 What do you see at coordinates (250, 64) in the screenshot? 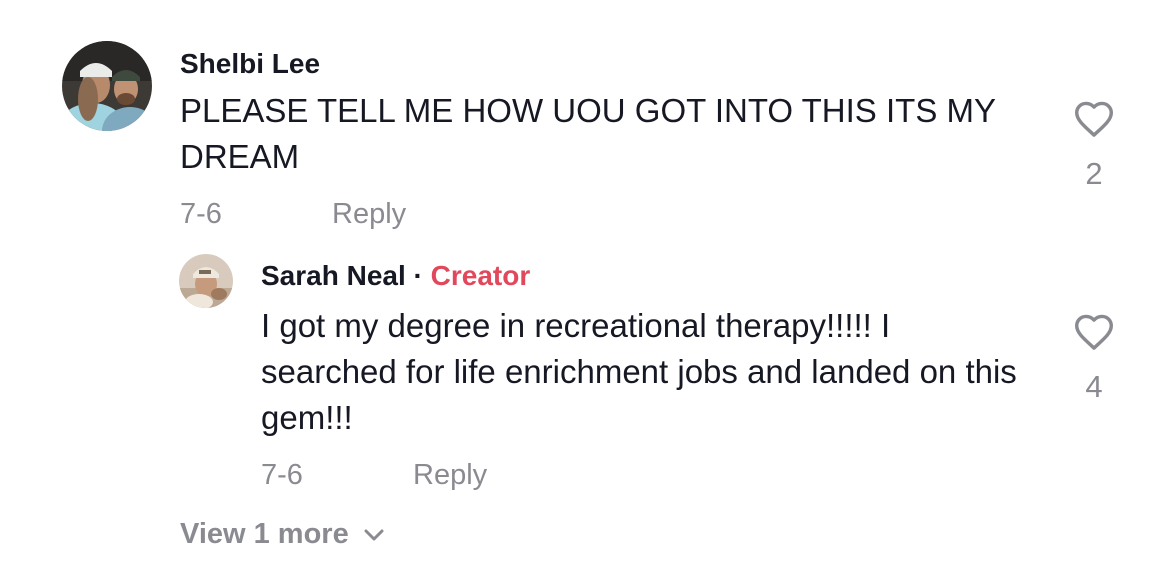
I see `comment-author: Shelbi Lee` at bounding box center [250, 64].